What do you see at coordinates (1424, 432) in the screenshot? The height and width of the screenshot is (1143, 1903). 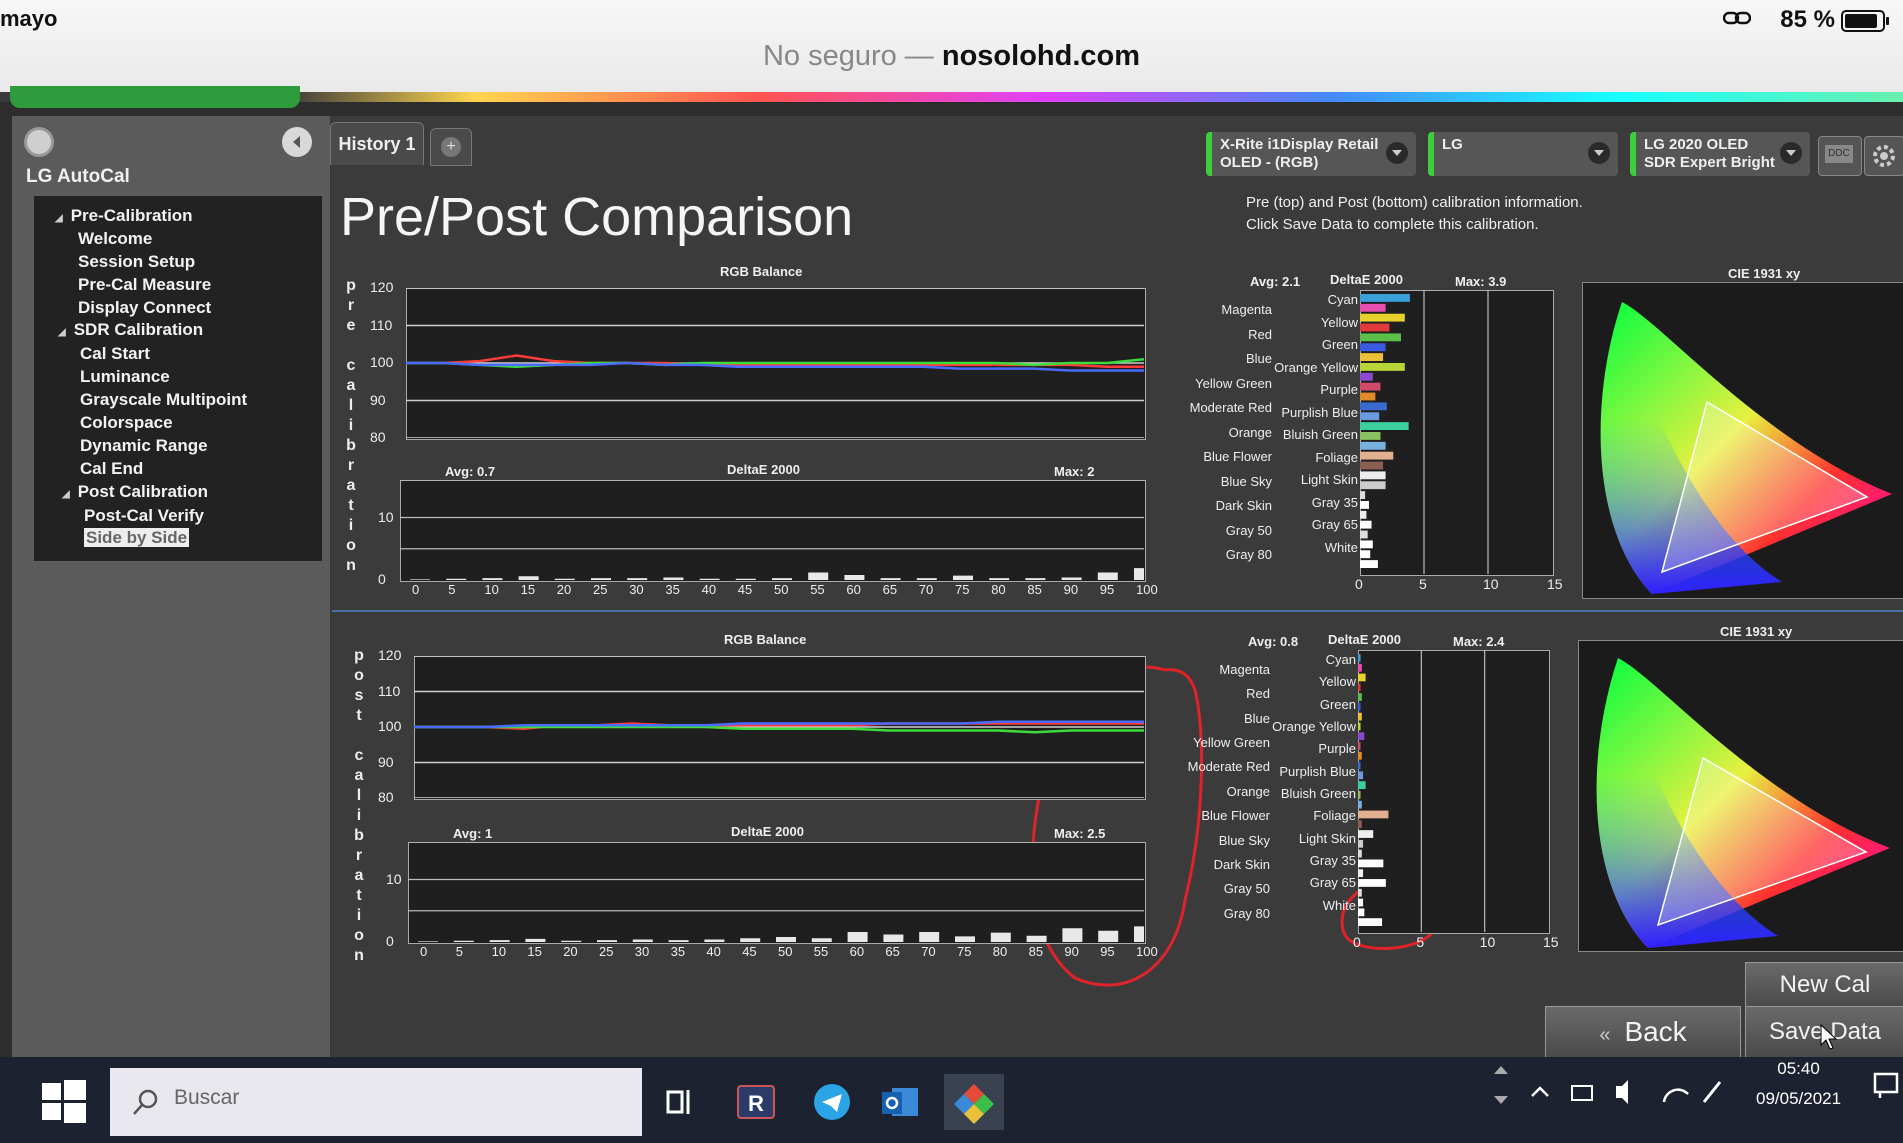 I see `color-delta-e-bars` at bounding box center [1424, 432].